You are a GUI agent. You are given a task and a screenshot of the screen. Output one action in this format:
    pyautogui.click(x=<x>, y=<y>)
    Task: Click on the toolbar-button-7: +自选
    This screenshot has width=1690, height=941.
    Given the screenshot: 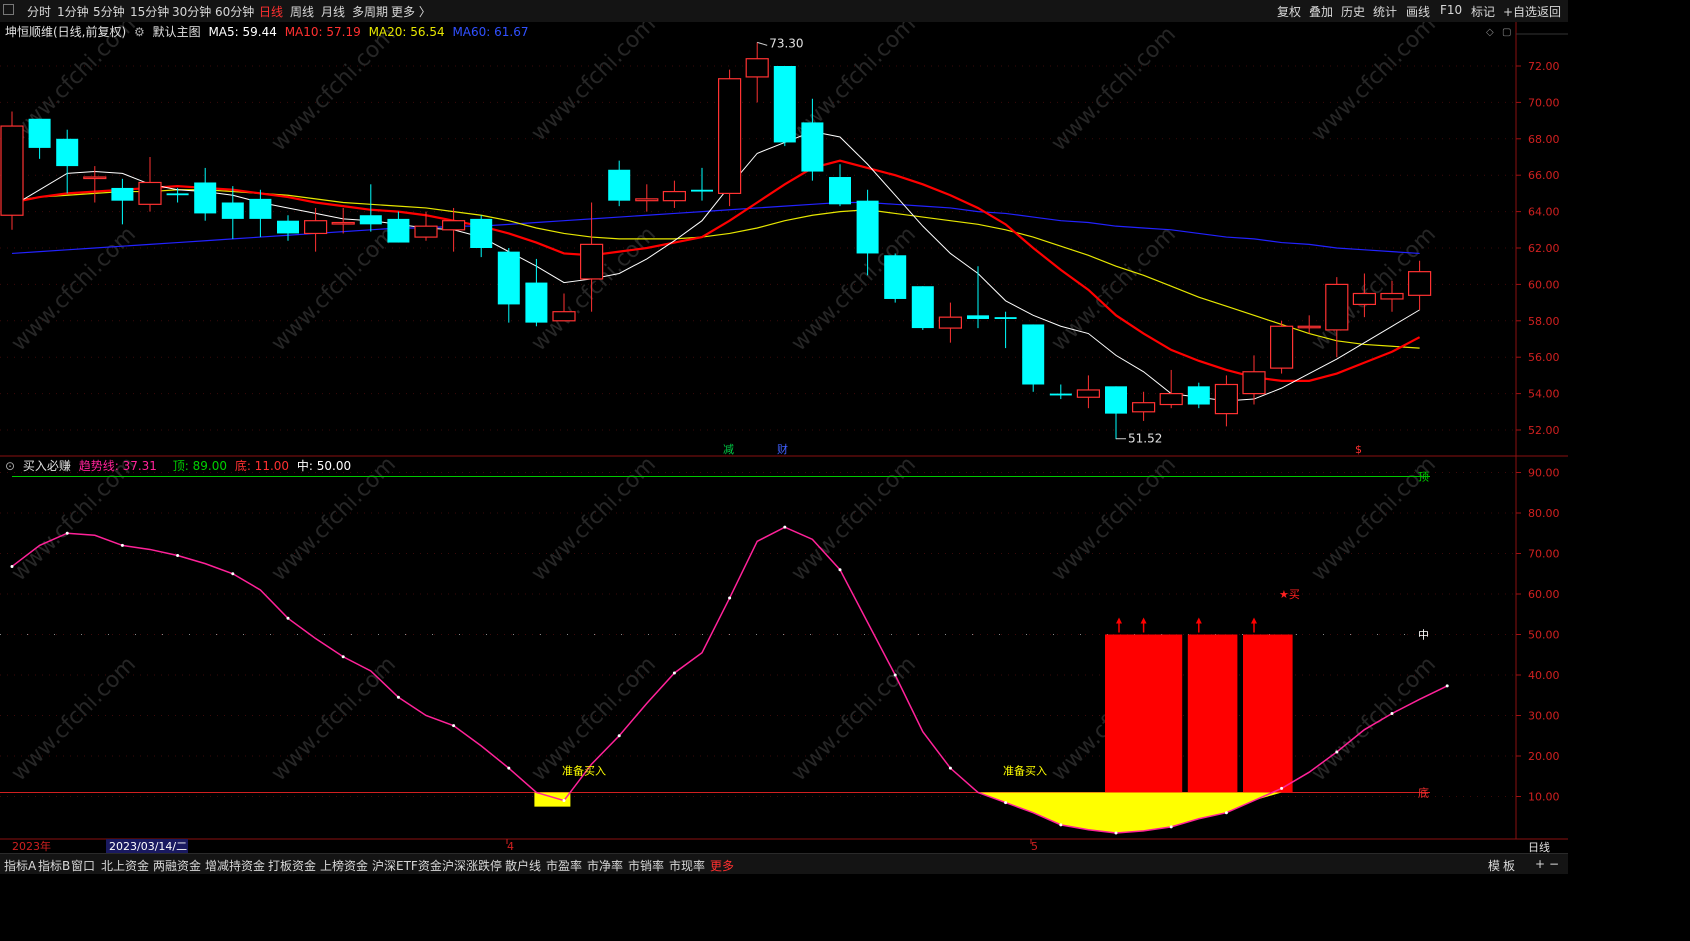 What is the action you would take?
    pyautogui.click(x=1520, y=11)
    